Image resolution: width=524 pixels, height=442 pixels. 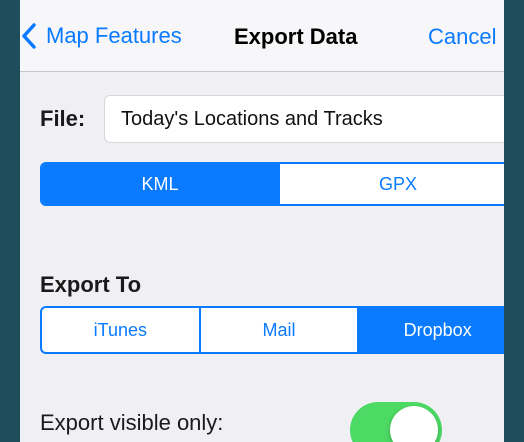 I want to click on file-name-input: Today's Locations and Tracks, so click(x=304, y=119).